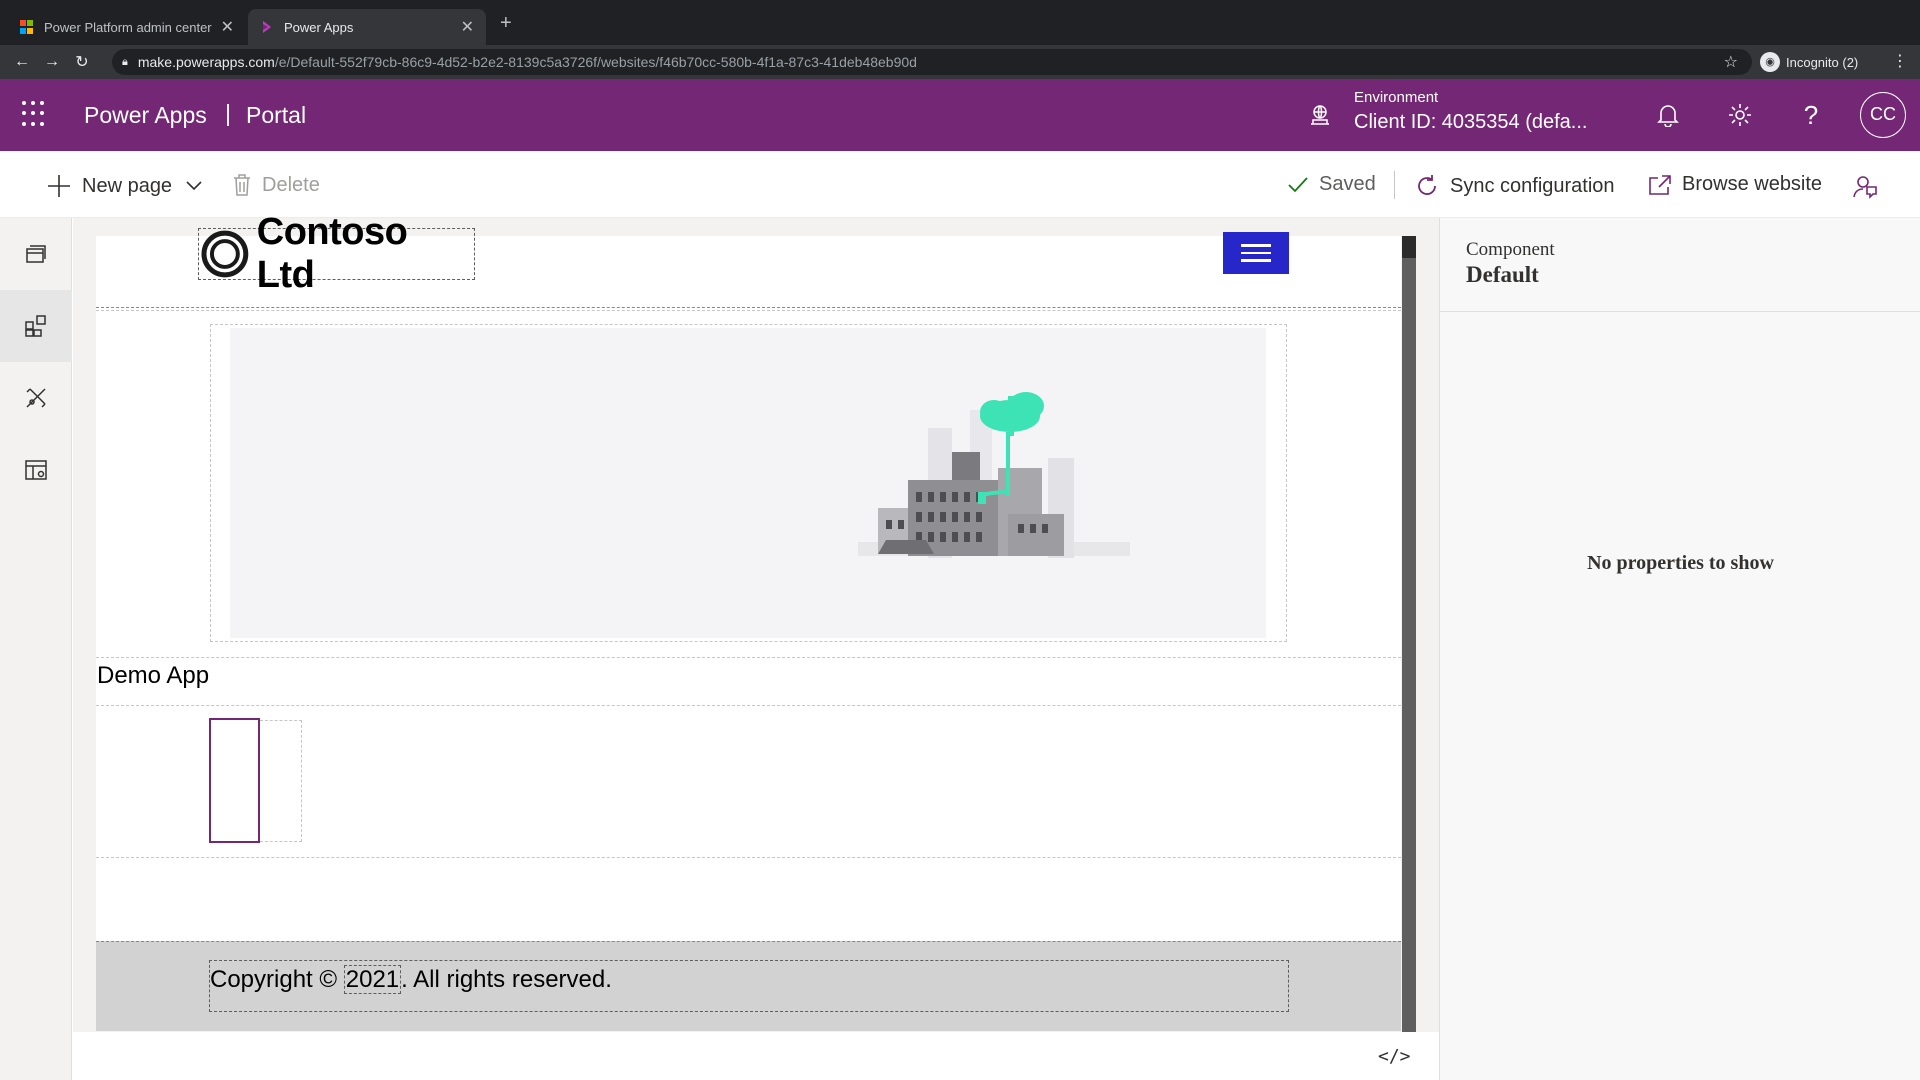 The image size is (1920, 1080). What do you see at coordinates (319, 27) in the screenshot?
I see `tab-title: Power Apps` at bounding box center [319, 27].